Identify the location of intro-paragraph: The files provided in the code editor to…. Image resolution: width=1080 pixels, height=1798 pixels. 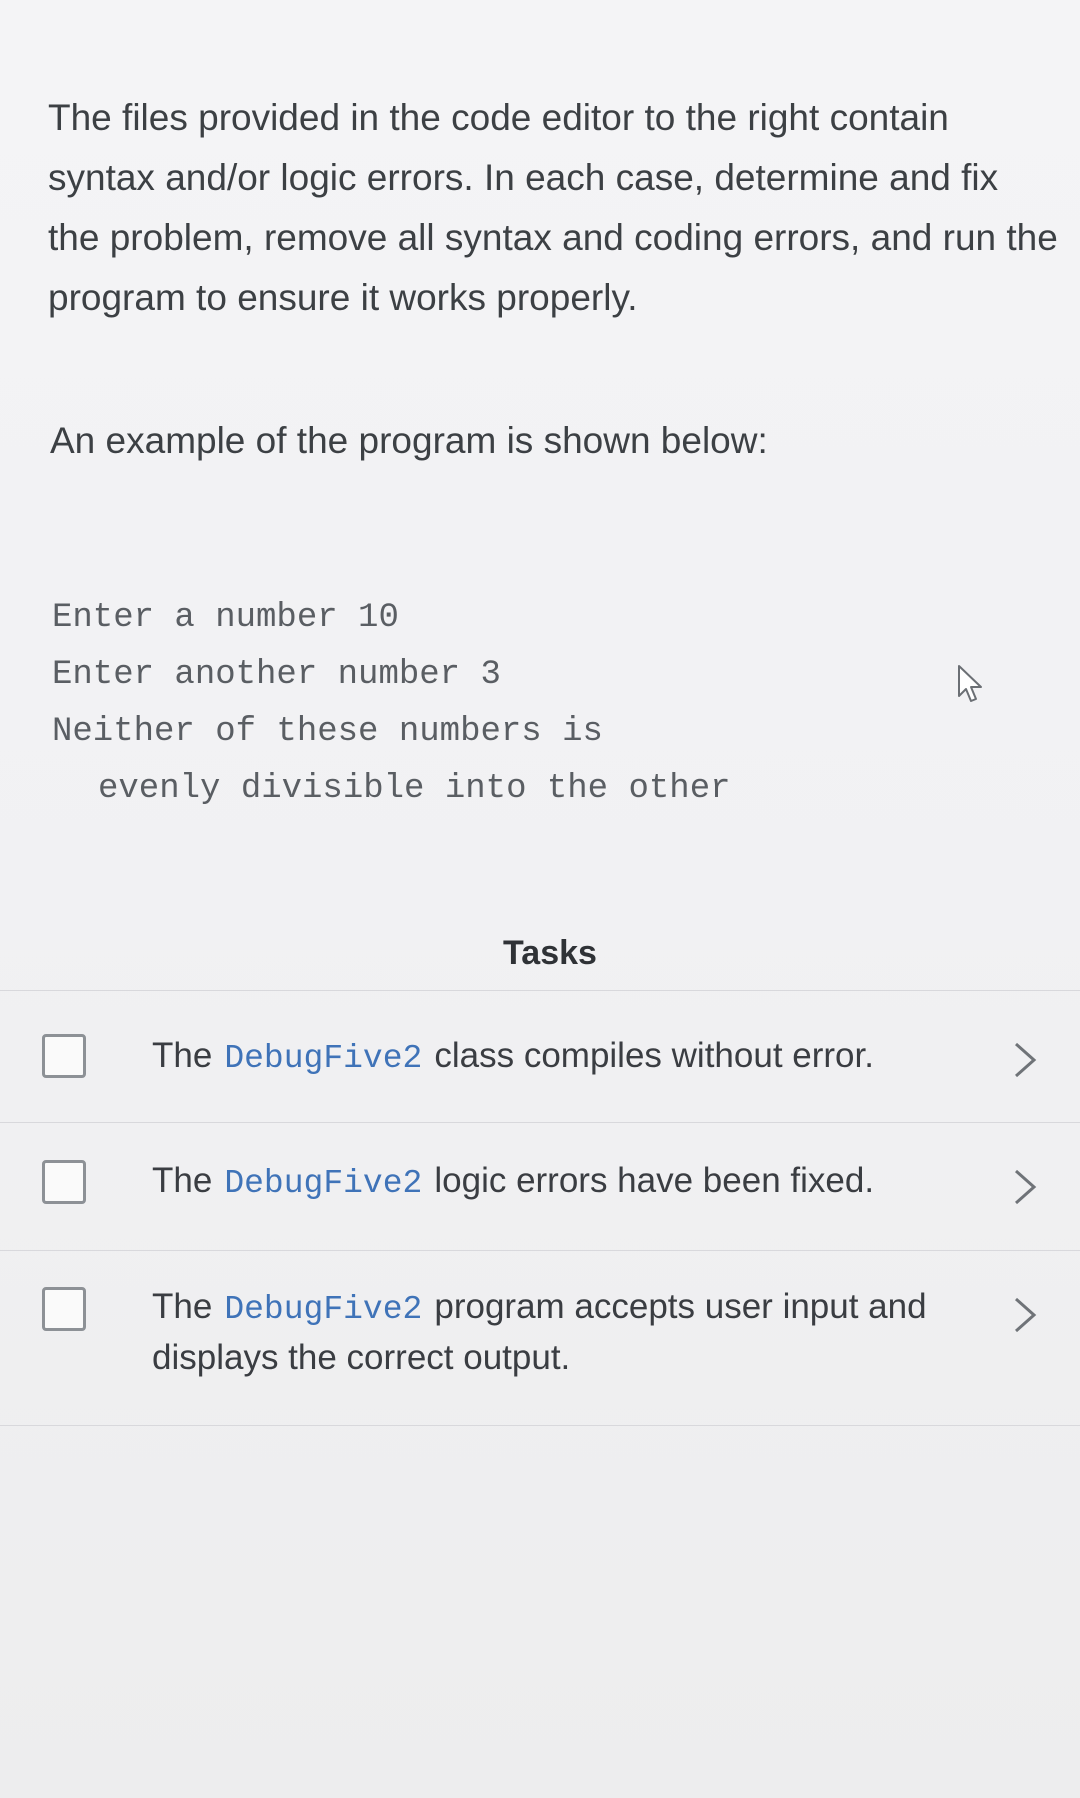
(553, 207).